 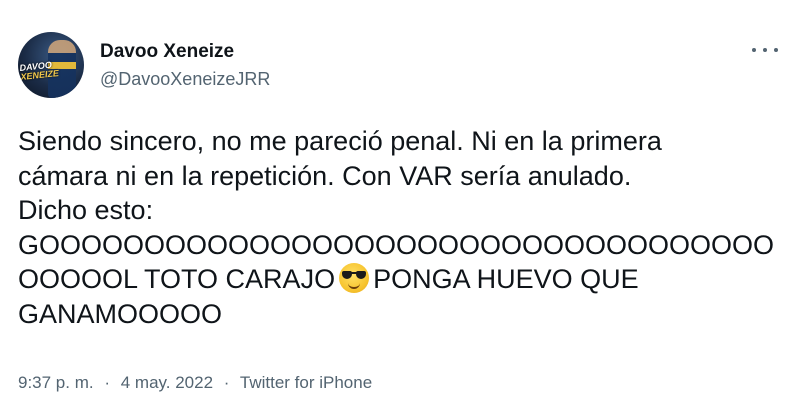 What do you see at coordinates (354, 286) in the screenshot?
I see `emoji-mouth` at bounding box center [354, 286].